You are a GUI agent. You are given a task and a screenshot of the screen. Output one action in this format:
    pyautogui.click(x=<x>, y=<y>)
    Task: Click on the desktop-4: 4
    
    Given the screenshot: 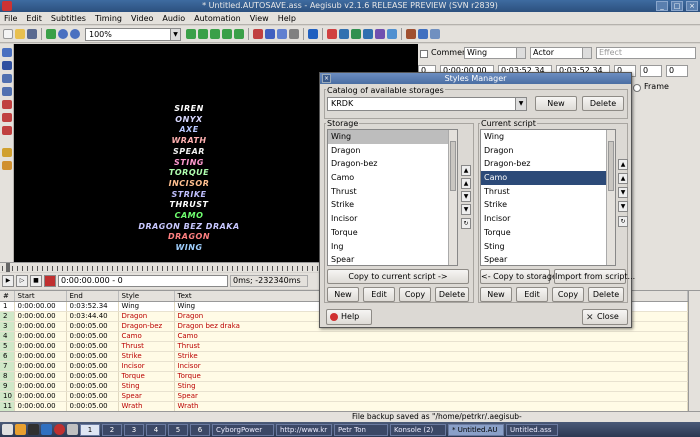 What is the action you would take?
    pyautogui.click(x=156, y=429)
    